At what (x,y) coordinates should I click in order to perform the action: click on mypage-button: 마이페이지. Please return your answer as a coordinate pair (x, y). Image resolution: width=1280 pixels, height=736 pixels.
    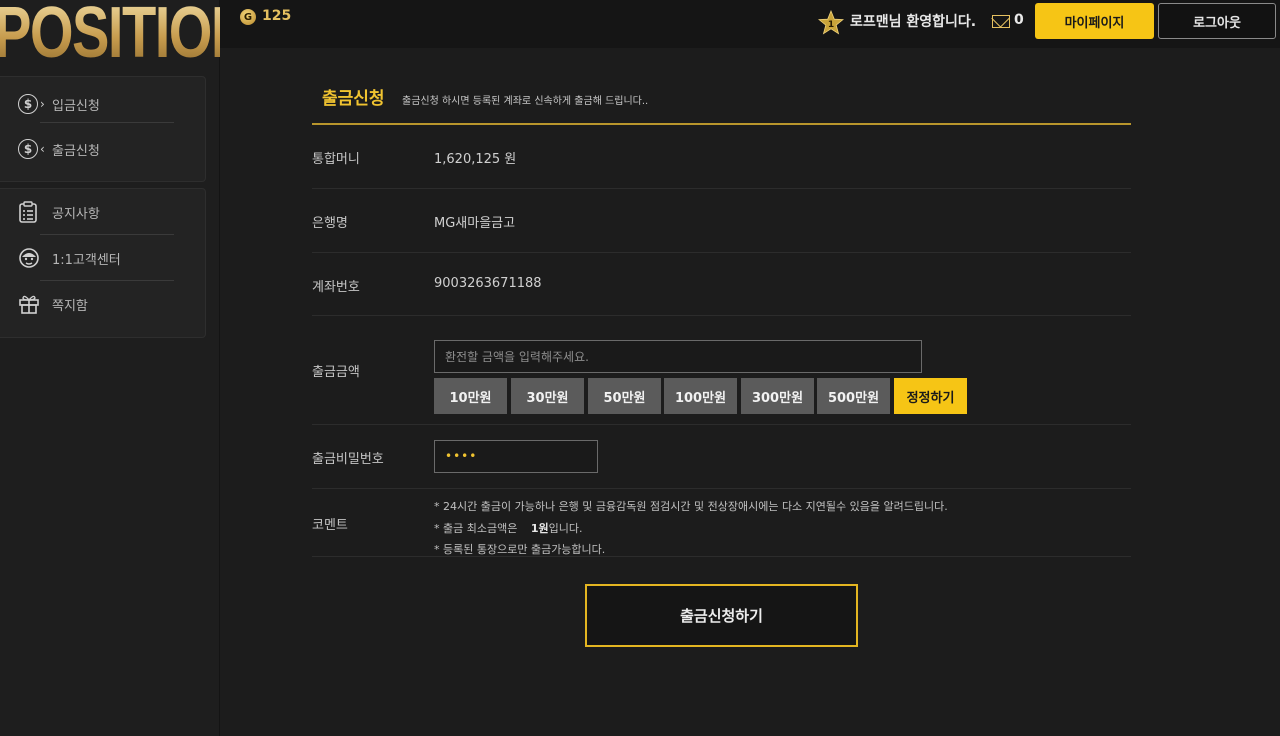
    Looking at the image, I should click on (1094, 21).